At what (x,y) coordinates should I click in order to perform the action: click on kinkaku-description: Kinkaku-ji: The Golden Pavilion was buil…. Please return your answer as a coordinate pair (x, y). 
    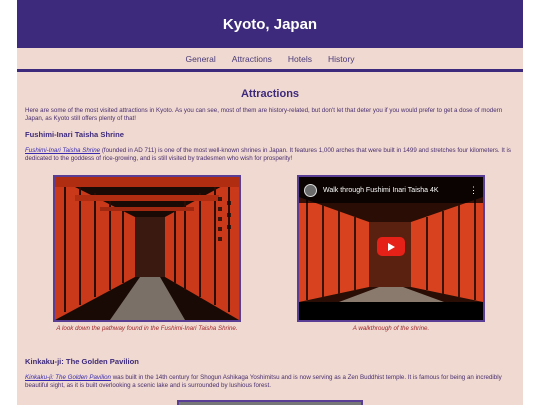
    Looking at the image, I should click on (270, 382).